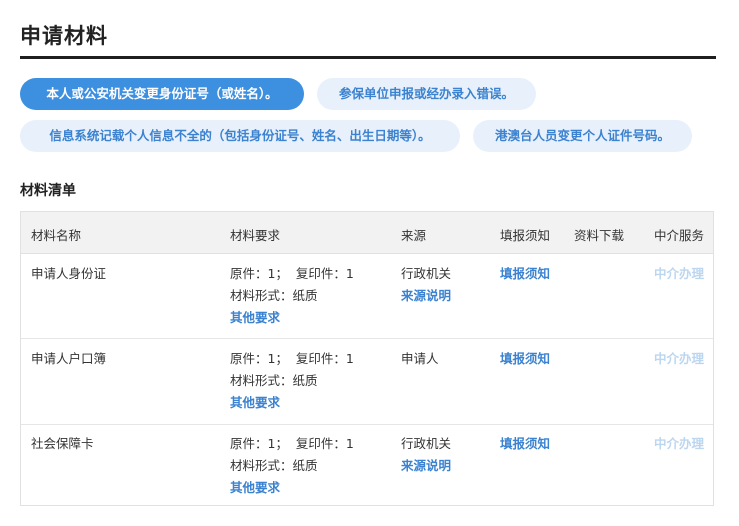 This screenshot has width=739, height=526. Describe the element at coordinates (679, 235) in the screenshot. I see `header-agency: 中介服务` at that location.